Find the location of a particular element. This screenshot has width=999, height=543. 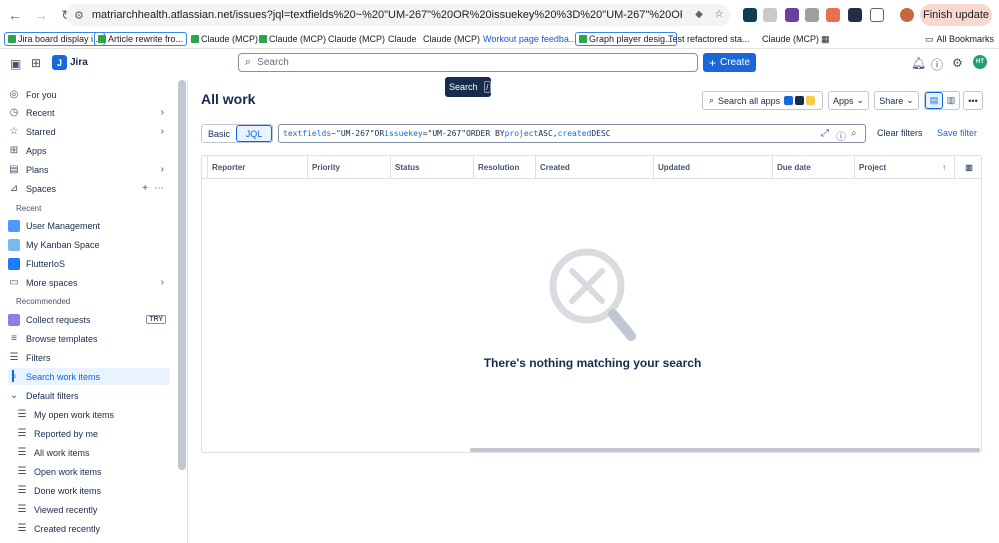

filter-item: ☰ Done work items is located at coordinates (93, 490).